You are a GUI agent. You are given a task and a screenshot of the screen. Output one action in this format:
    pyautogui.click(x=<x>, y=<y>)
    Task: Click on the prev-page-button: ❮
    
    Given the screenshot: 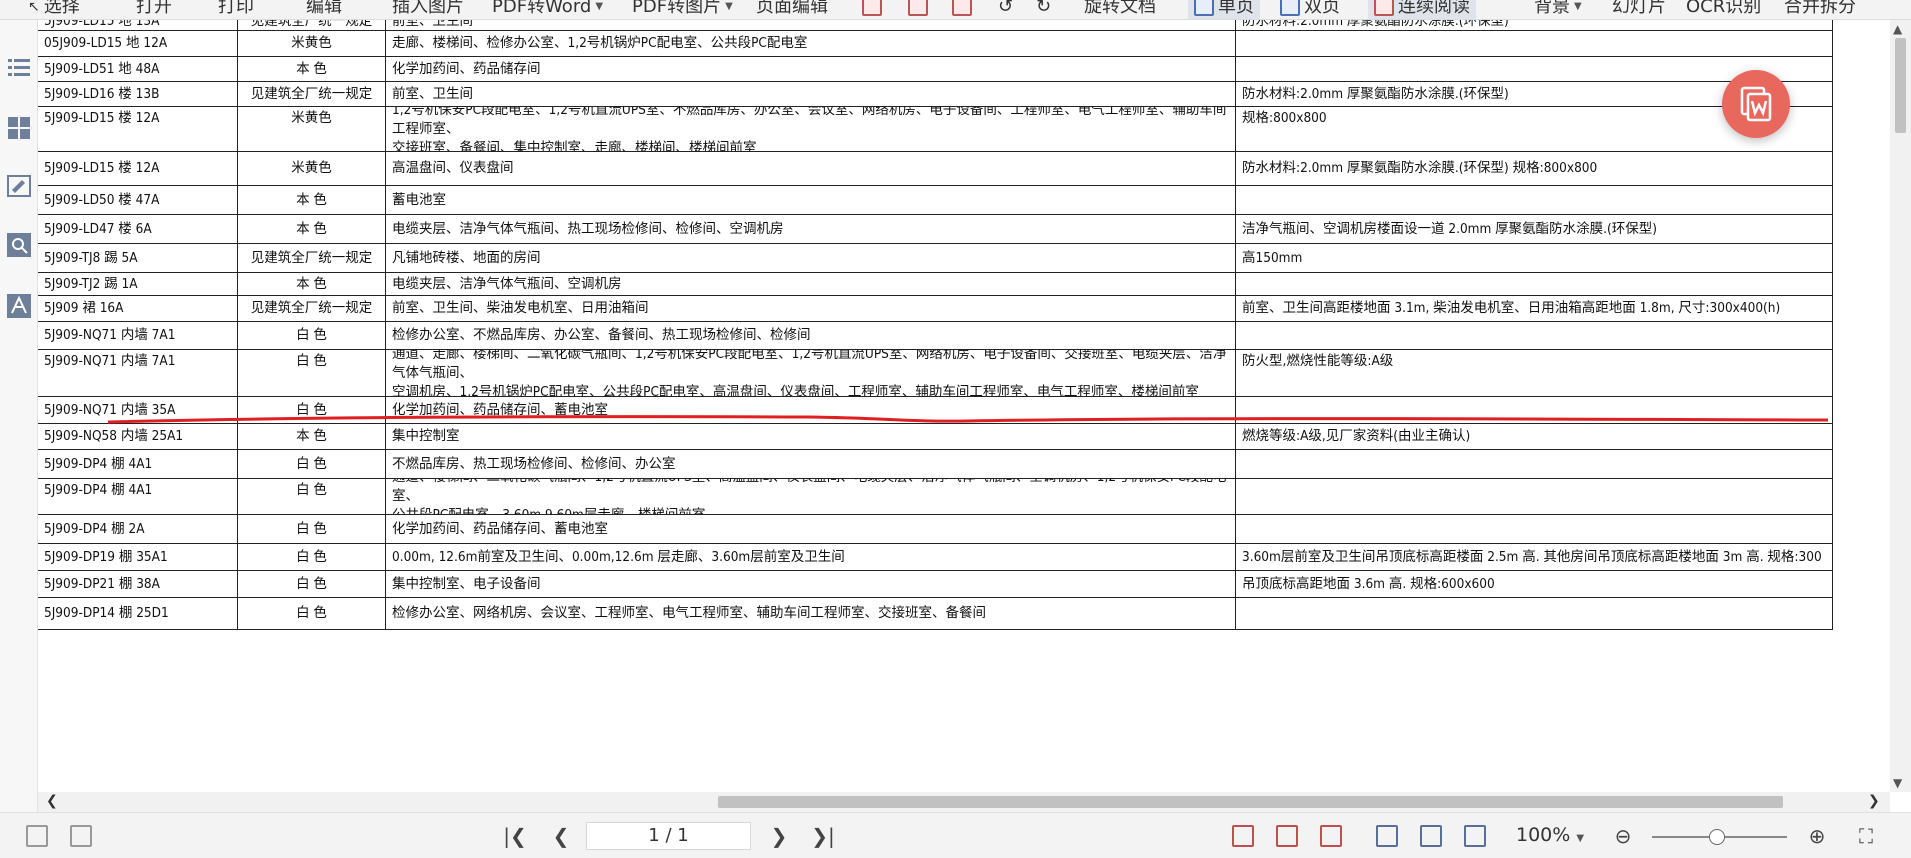 What is the action you would take?
    pyautogui.click(x=561, y=836)
    